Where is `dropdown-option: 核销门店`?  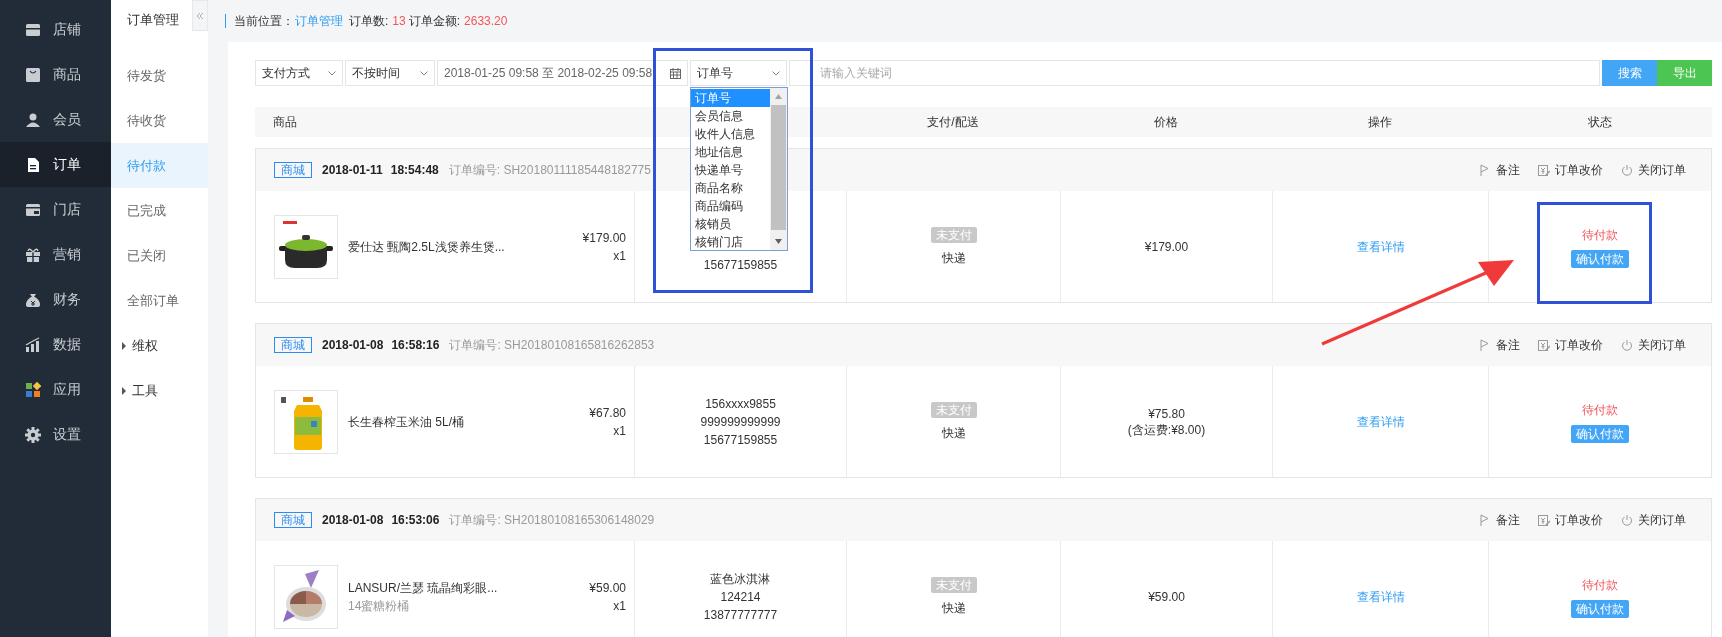 dropdown-option: 核销门店 is located at coordinates (730, 242).